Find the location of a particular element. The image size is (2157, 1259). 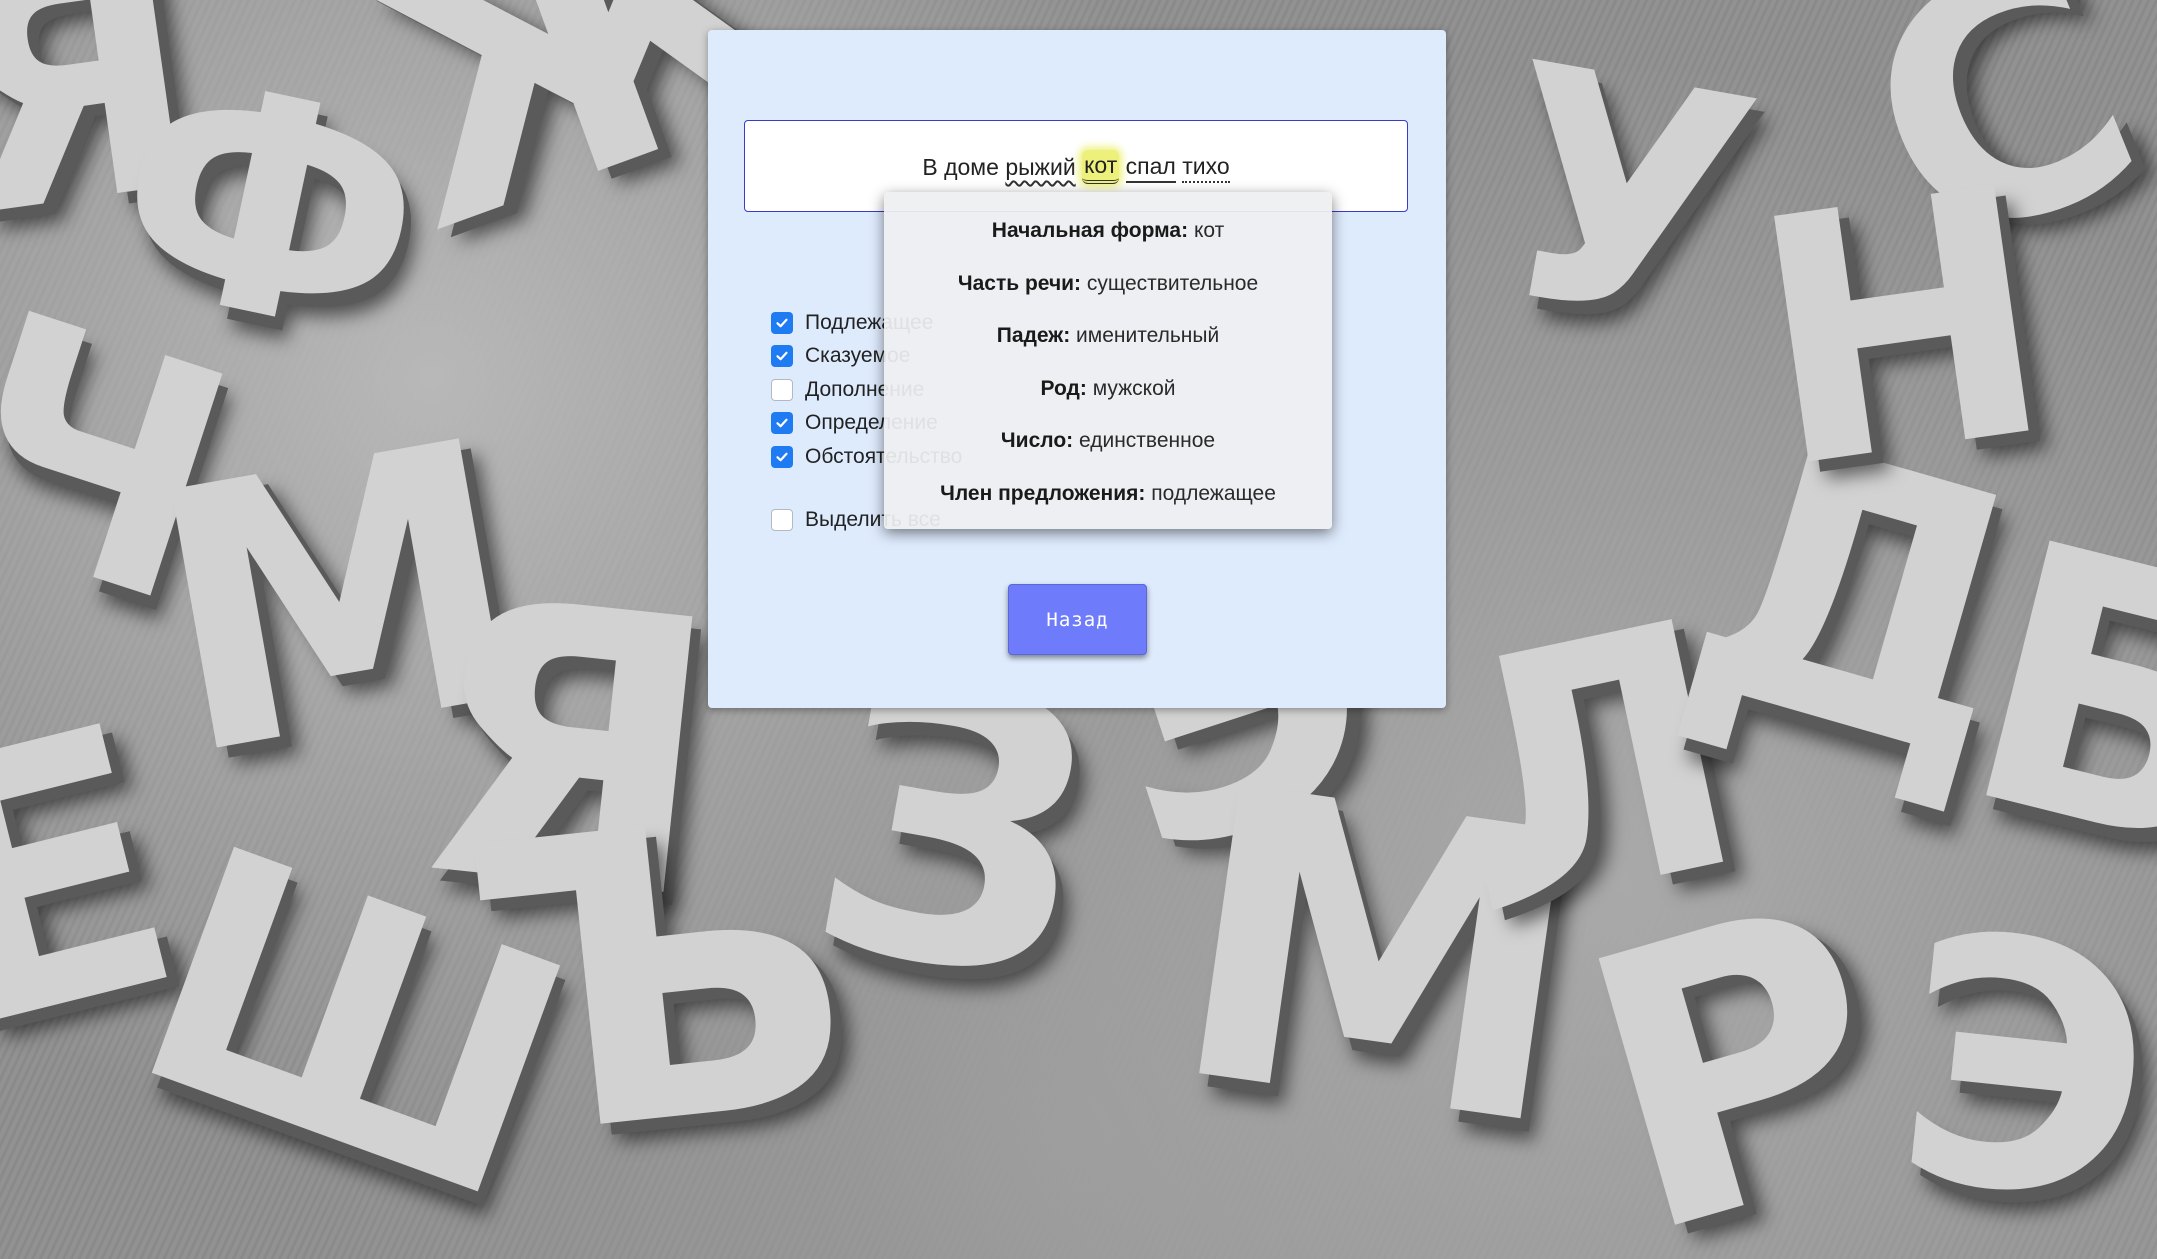

tooltip-row-gender: Род: мужской is located at coordinates (1108, 400).